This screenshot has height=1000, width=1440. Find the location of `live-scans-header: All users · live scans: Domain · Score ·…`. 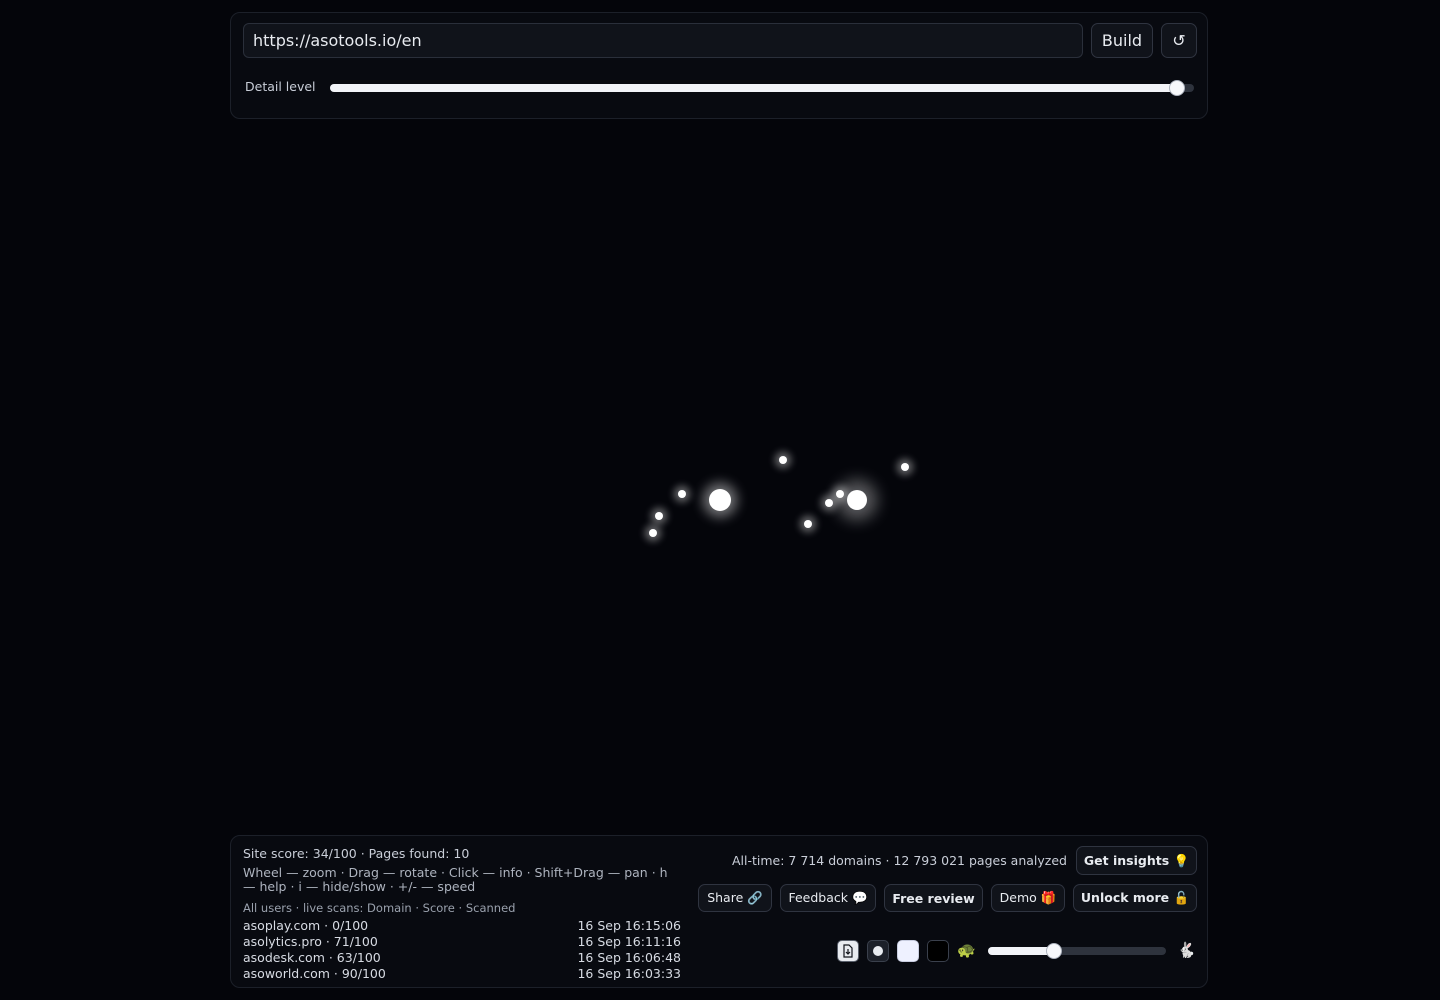

live-scans-header: All users · live scans: Domain · Score ·… is located at coordinates (379, 908).